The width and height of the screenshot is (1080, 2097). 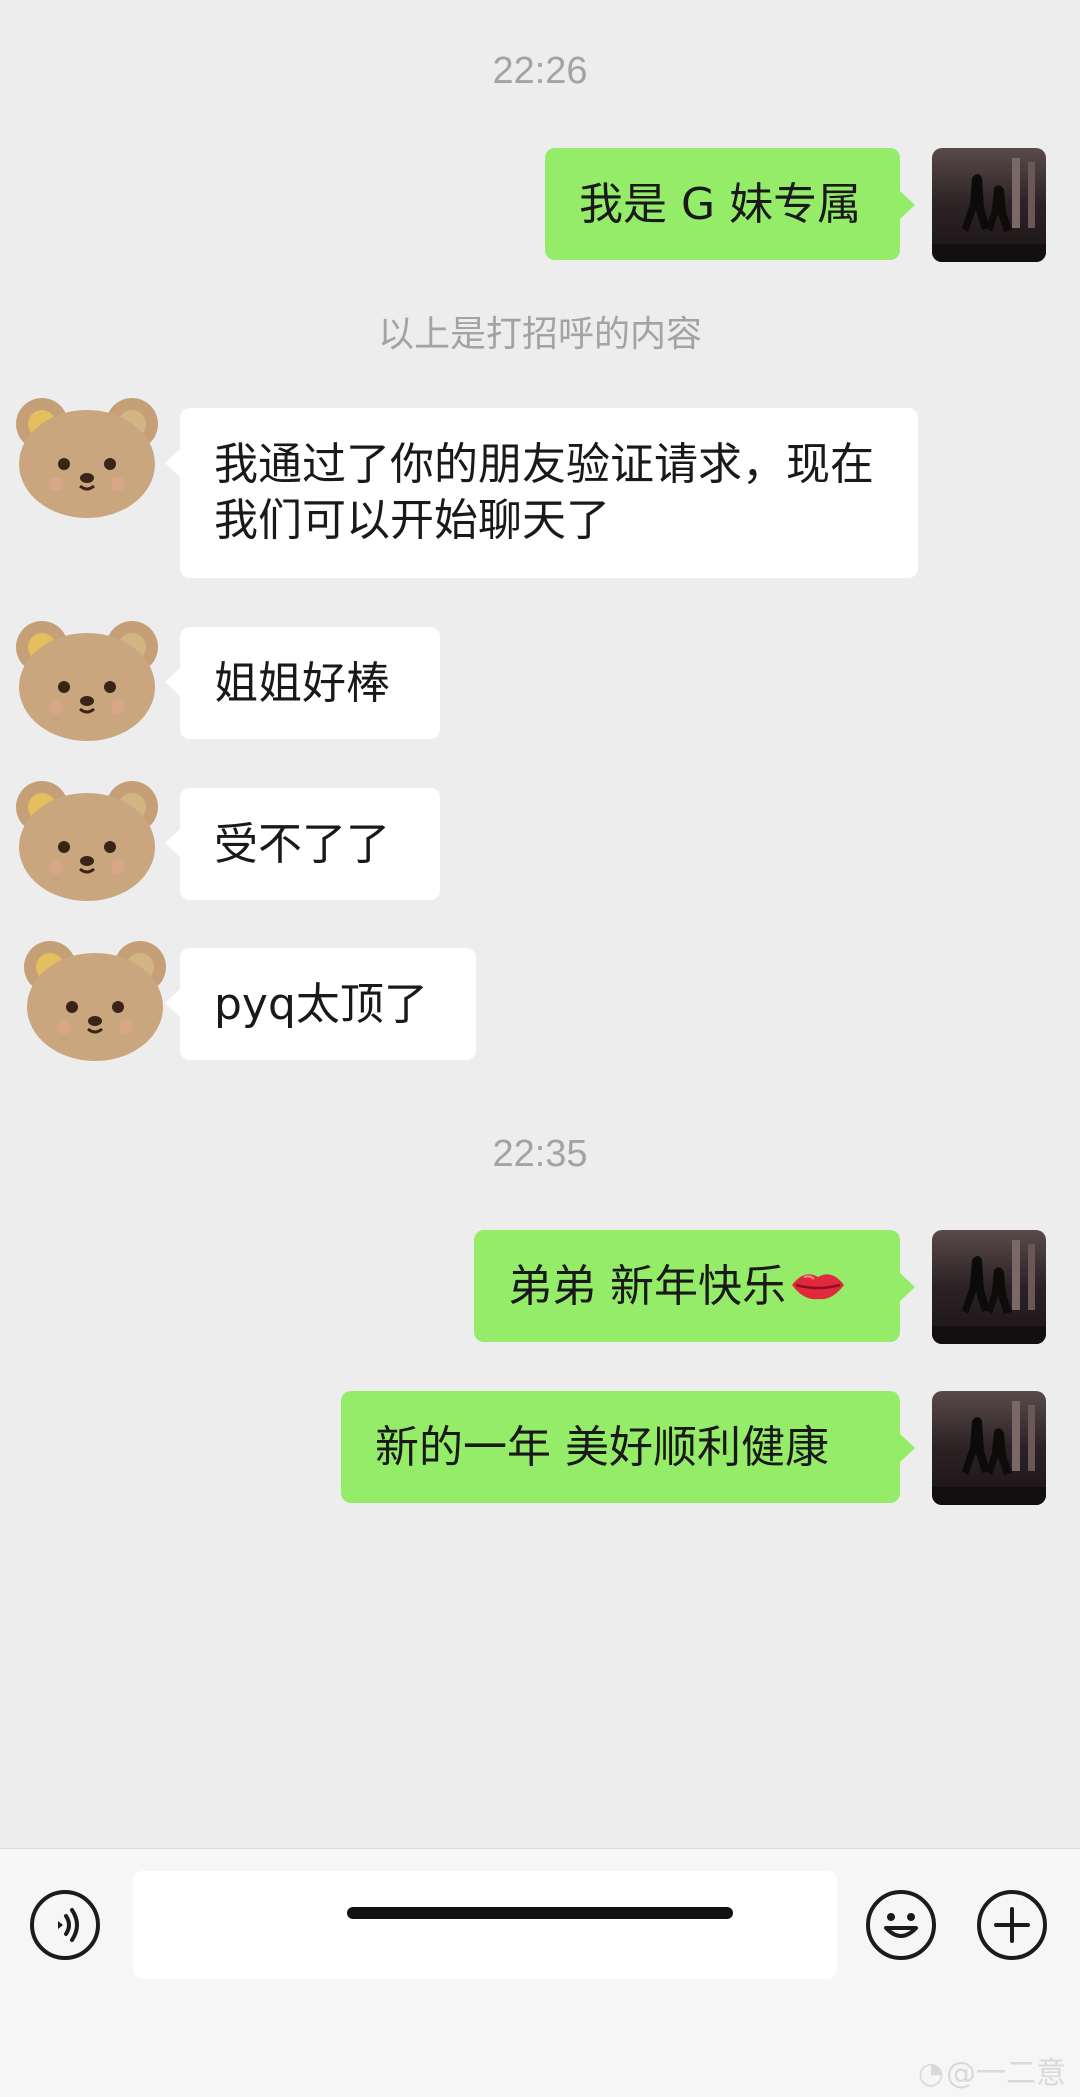 I want to click on lips-emoji-icon, so click(x=818, y=1289).